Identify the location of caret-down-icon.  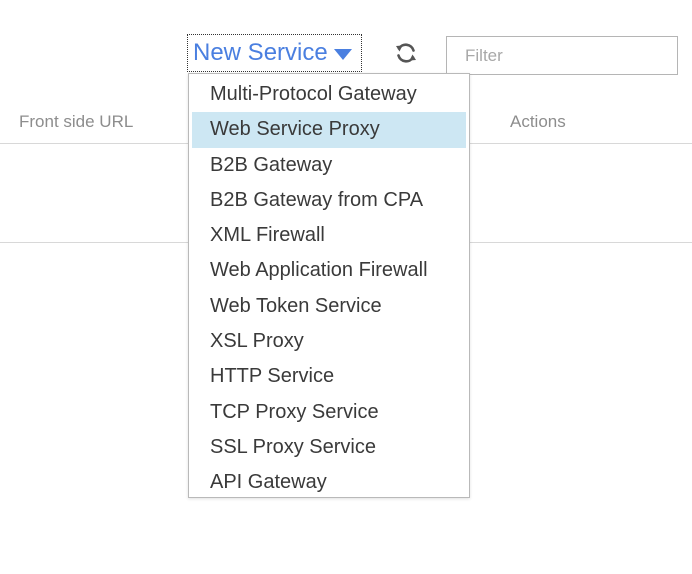
(342, 54).